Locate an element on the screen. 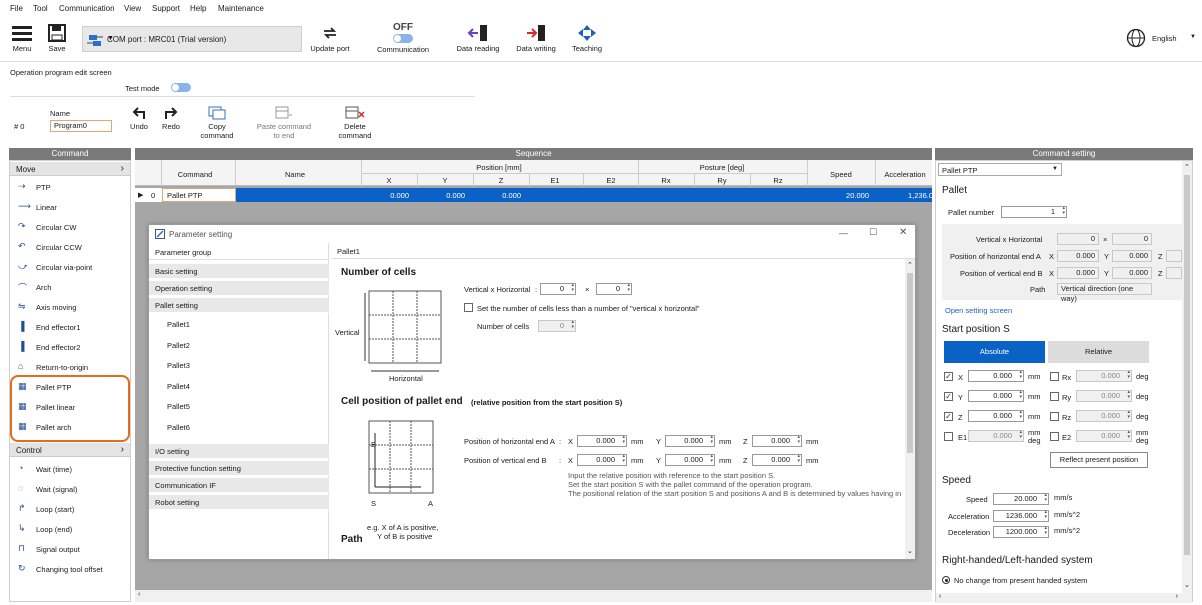  update-port-button: Update port is located at coordinates (330, 38).